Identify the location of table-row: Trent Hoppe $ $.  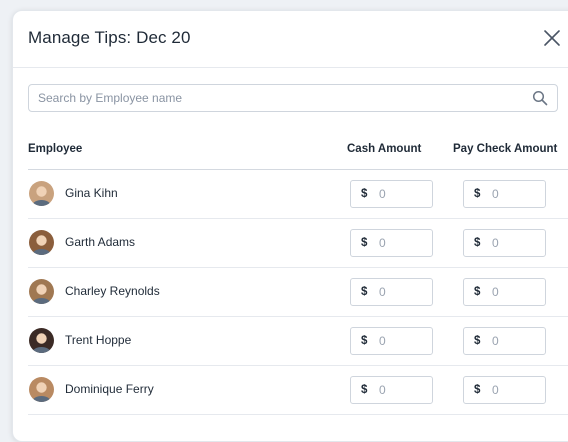
(298, 341).